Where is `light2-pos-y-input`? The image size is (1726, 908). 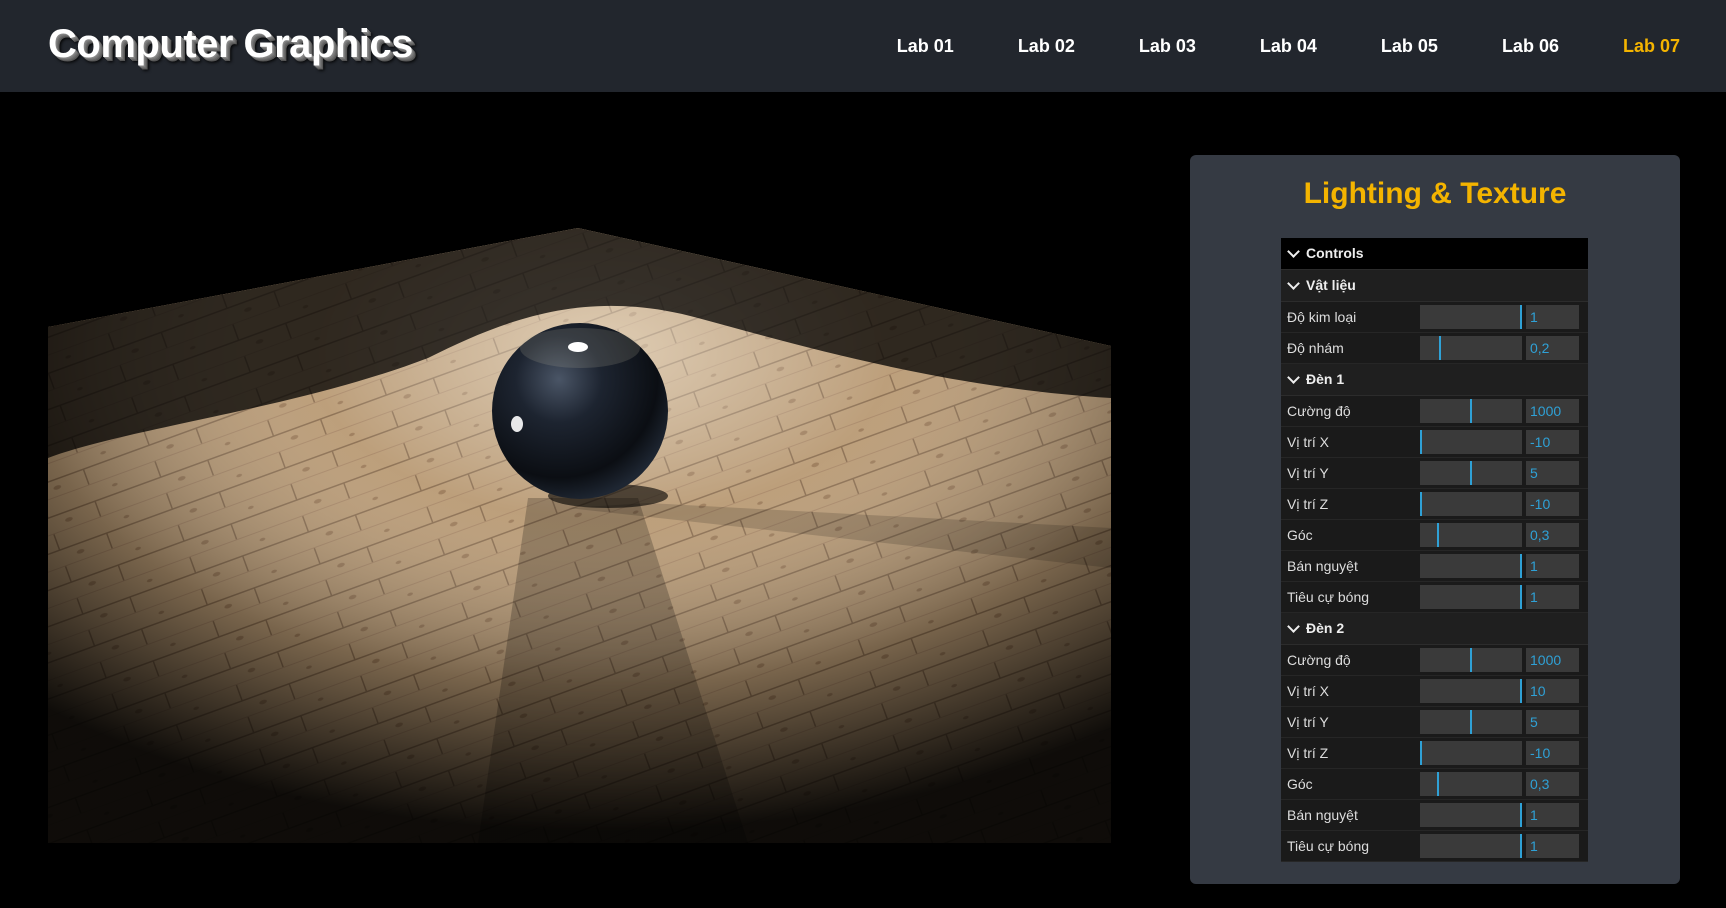
light2-pos-y-input is located at coordinates (1552, 722).